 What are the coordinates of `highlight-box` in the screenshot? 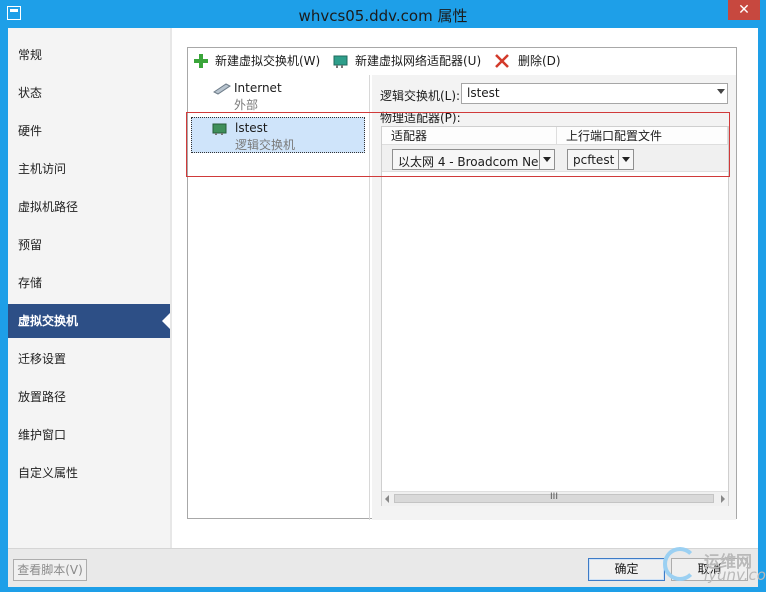 It's located at (458, 144).